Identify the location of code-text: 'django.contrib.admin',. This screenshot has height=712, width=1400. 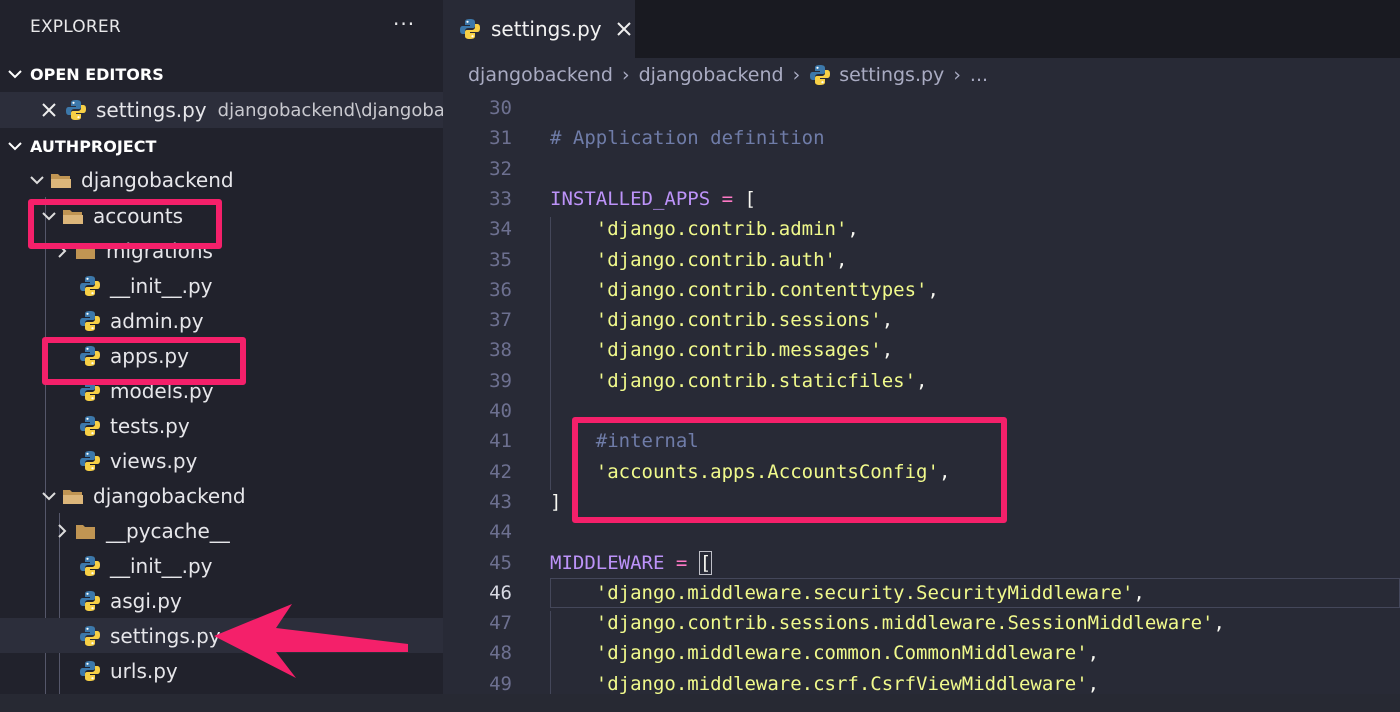
(704, 229).